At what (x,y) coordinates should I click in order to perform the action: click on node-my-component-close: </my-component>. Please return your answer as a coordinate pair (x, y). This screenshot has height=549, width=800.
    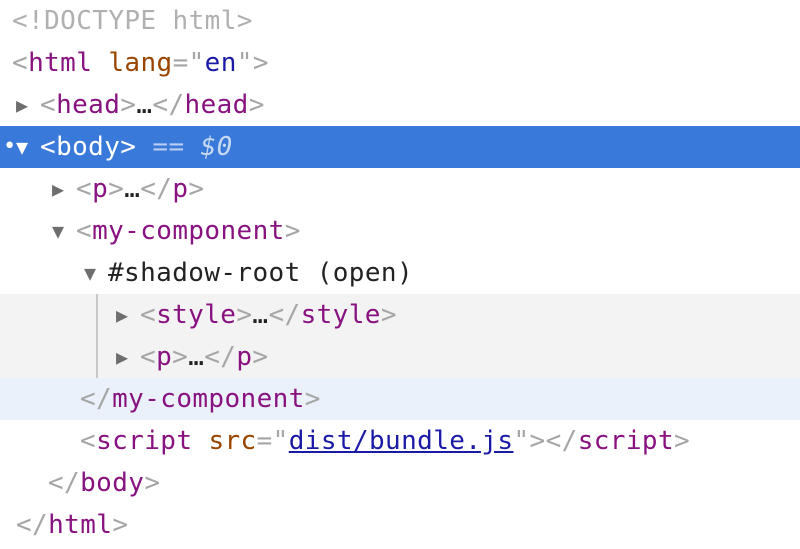
    Looking at the image, I should click on (400, 399).